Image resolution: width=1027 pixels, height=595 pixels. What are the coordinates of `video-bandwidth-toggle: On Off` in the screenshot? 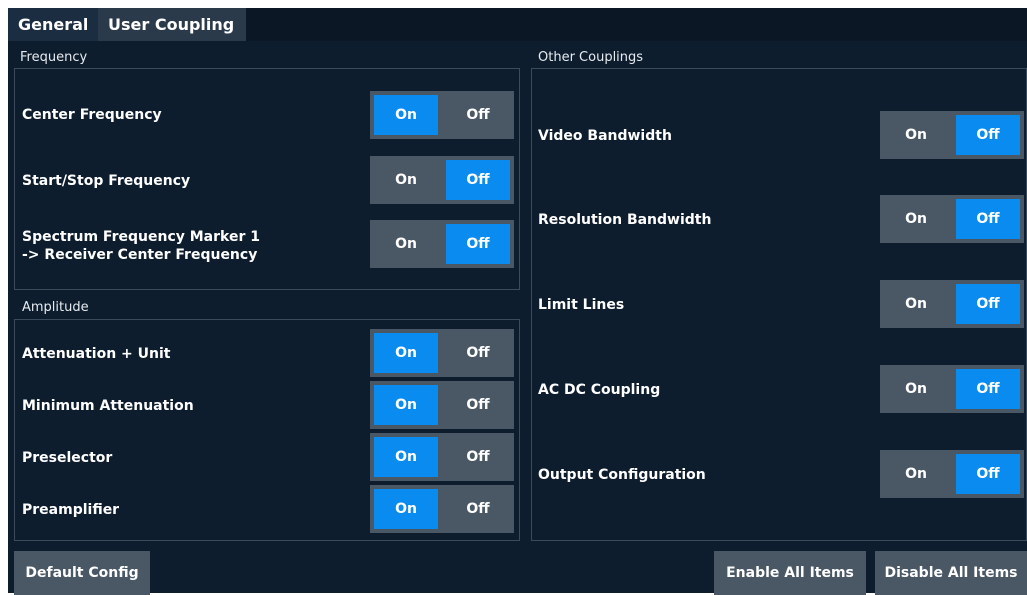 It's located at (952, 135).